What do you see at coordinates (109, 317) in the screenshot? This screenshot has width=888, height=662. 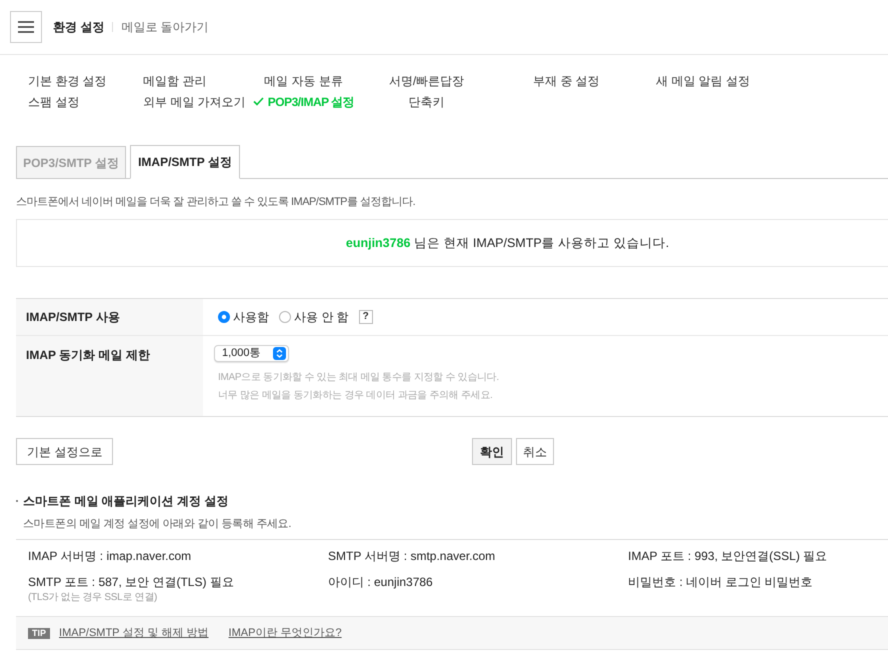 I see `row-label-cell: IMAP/SMTP 사용` at bounding box center [109, 317].